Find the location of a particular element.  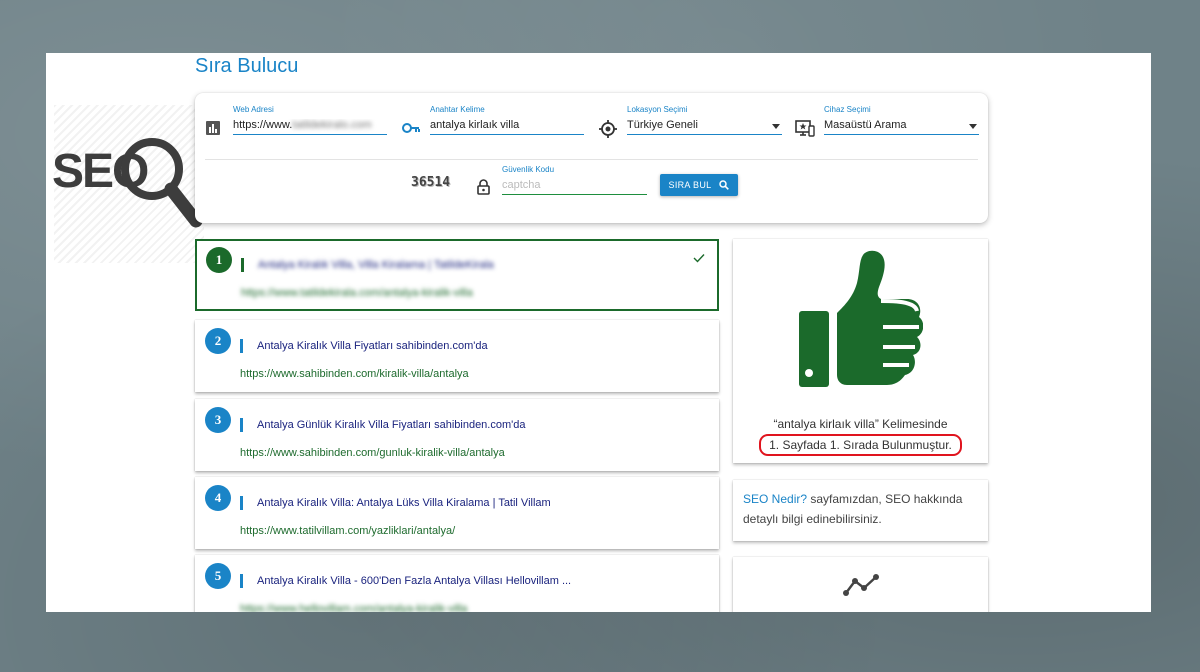

rank-badge: 2 is located at coordinates (218, 341).